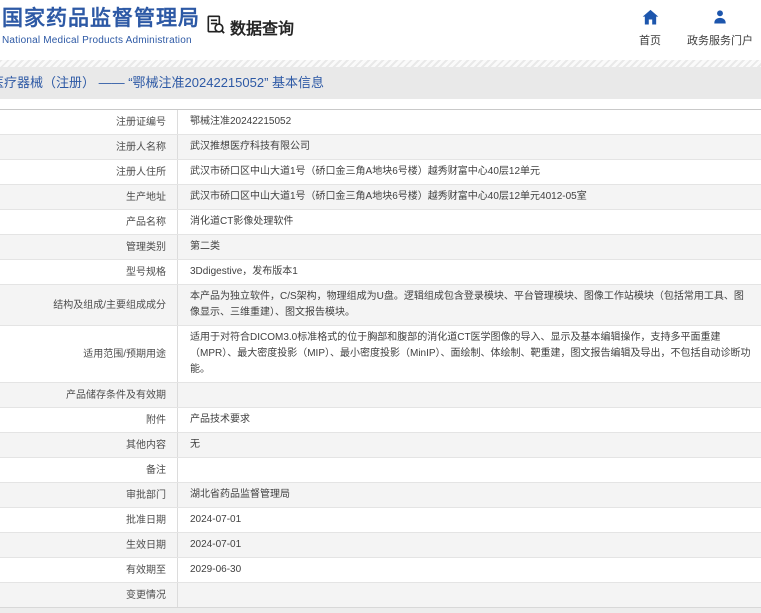 The height and width of the screenshot is (613, 761). What do you see at coordinates (650, 41) in the screenshot?
I see `nav-home-label: 首页` at bounding box center [650, 41].